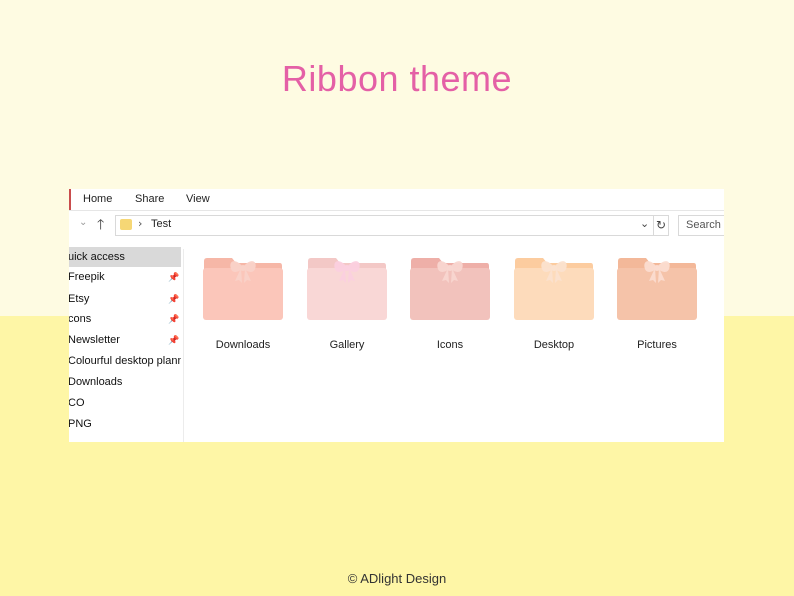  I want to click on tab-share: Share, so click(149, 199).